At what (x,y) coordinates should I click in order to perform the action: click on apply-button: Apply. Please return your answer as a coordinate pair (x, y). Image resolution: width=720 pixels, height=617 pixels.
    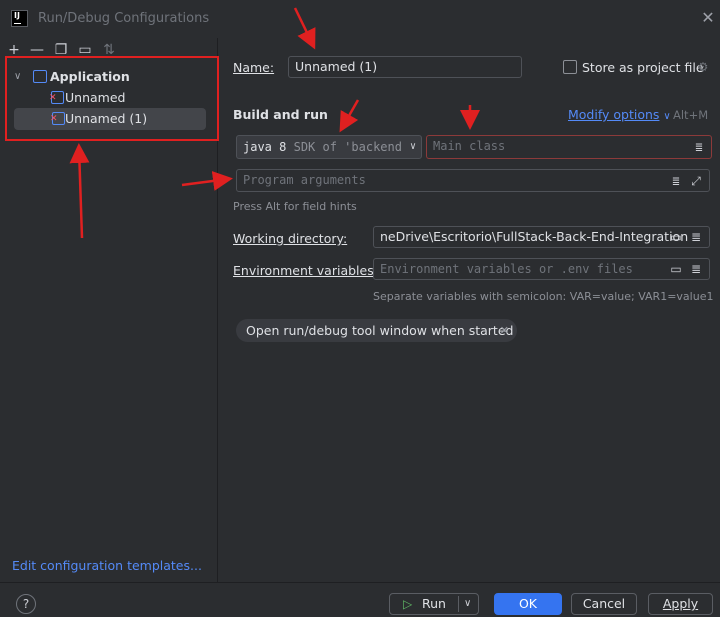
    Looking at the image, I should click on (680, 604).